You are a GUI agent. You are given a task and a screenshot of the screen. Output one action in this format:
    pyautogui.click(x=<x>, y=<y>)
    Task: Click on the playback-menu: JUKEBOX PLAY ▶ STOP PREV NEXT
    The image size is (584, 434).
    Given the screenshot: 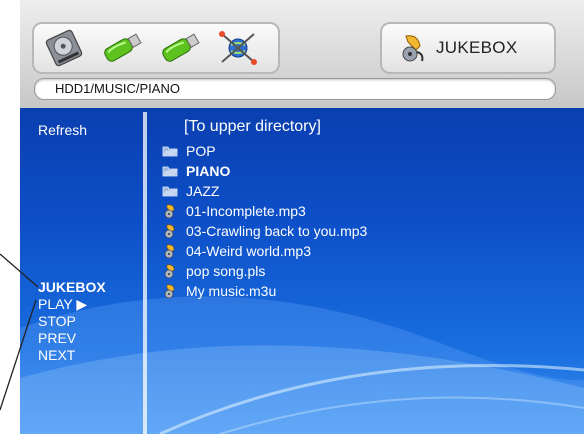 What is the action you would take?
    pyautogui.click(x=72, y=321)
    